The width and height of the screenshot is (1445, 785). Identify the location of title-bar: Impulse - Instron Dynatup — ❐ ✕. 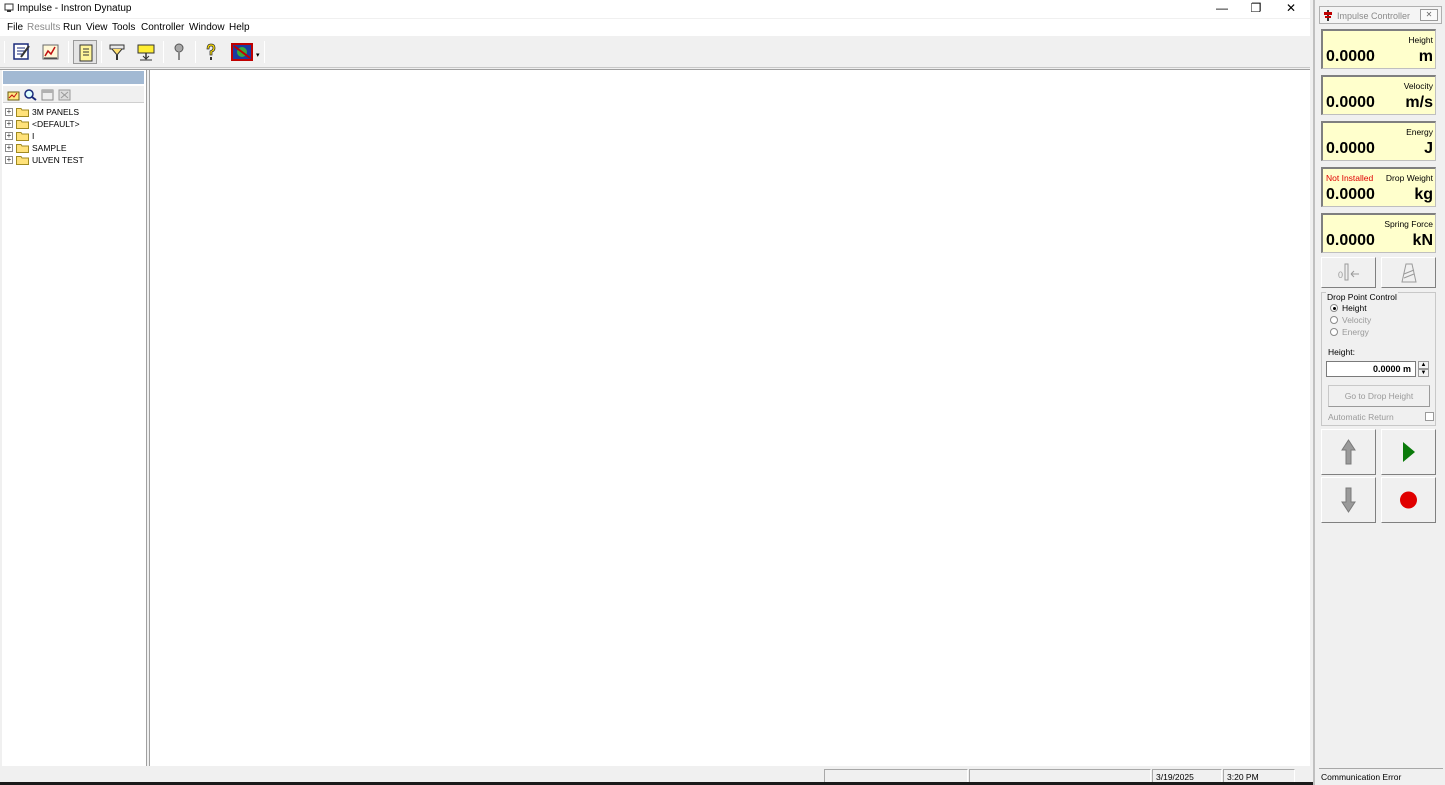
(655, 9).